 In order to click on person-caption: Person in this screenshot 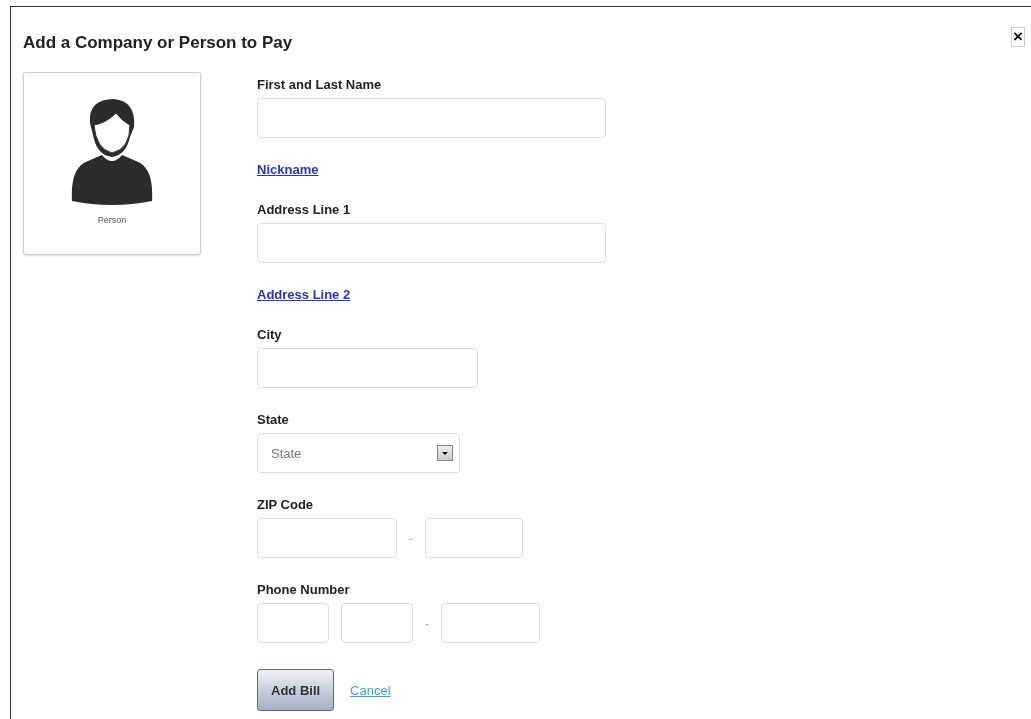, I will do `click(112, 220)`.